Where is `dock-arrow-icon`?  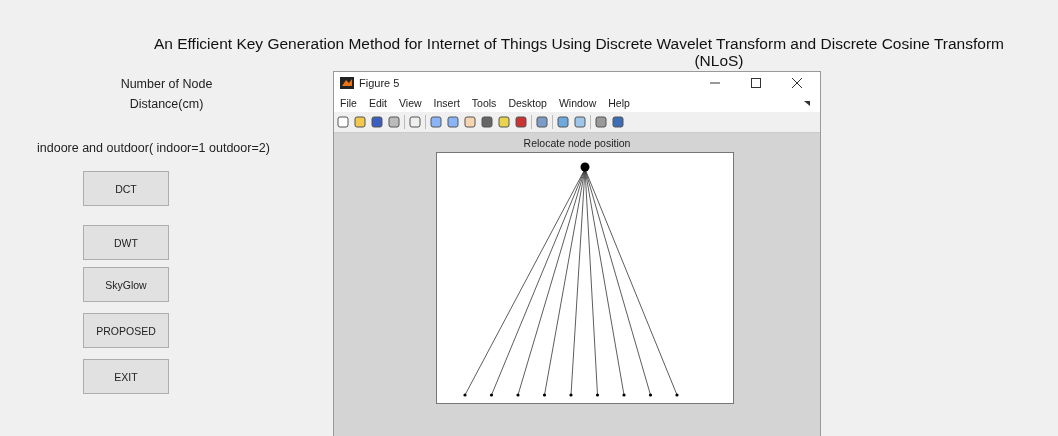 dock-arrow-icon is located at coordinates (807, 103).